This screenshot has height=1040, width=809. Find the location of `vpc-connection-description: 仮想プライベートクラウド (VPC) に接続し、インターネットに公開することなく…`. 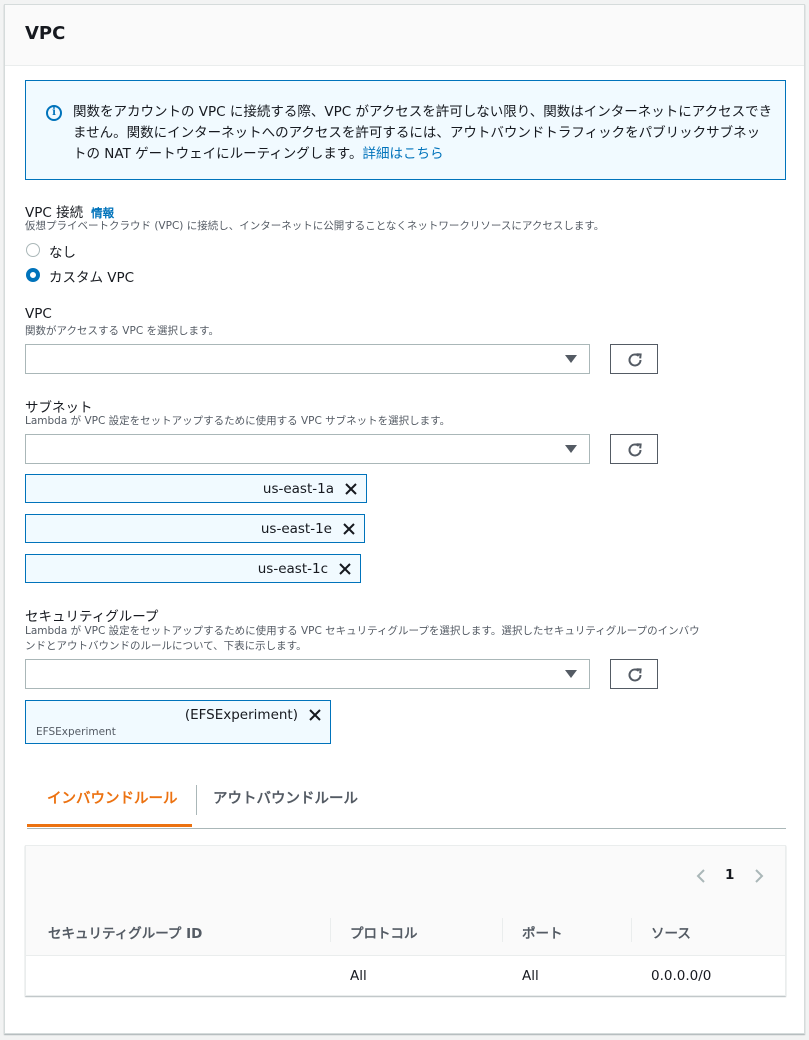

vpc-connection-description: 仮想プライベートクラウド (VPC) に接続し、インターネットに公開することなく… is located at coordinates (315, 226).